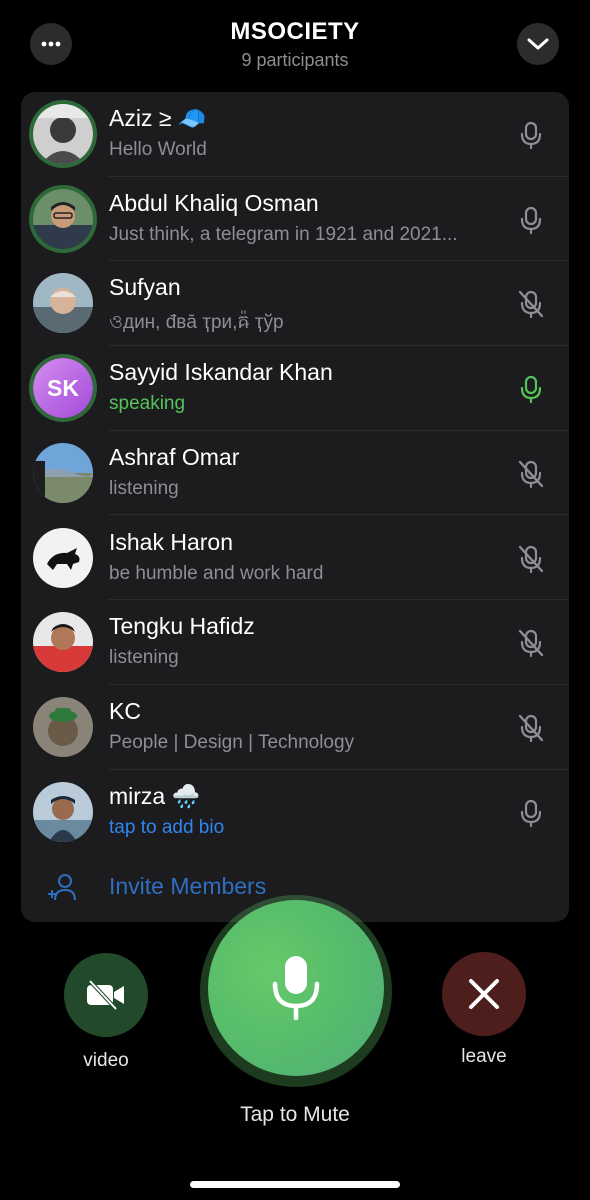 Image resolution: width=590 pixels, height=1200 pixels. Describe the element at coordinates (295, 642) in the screenshot. I see `participant-row: Tengku Hafidz listening` at that location.